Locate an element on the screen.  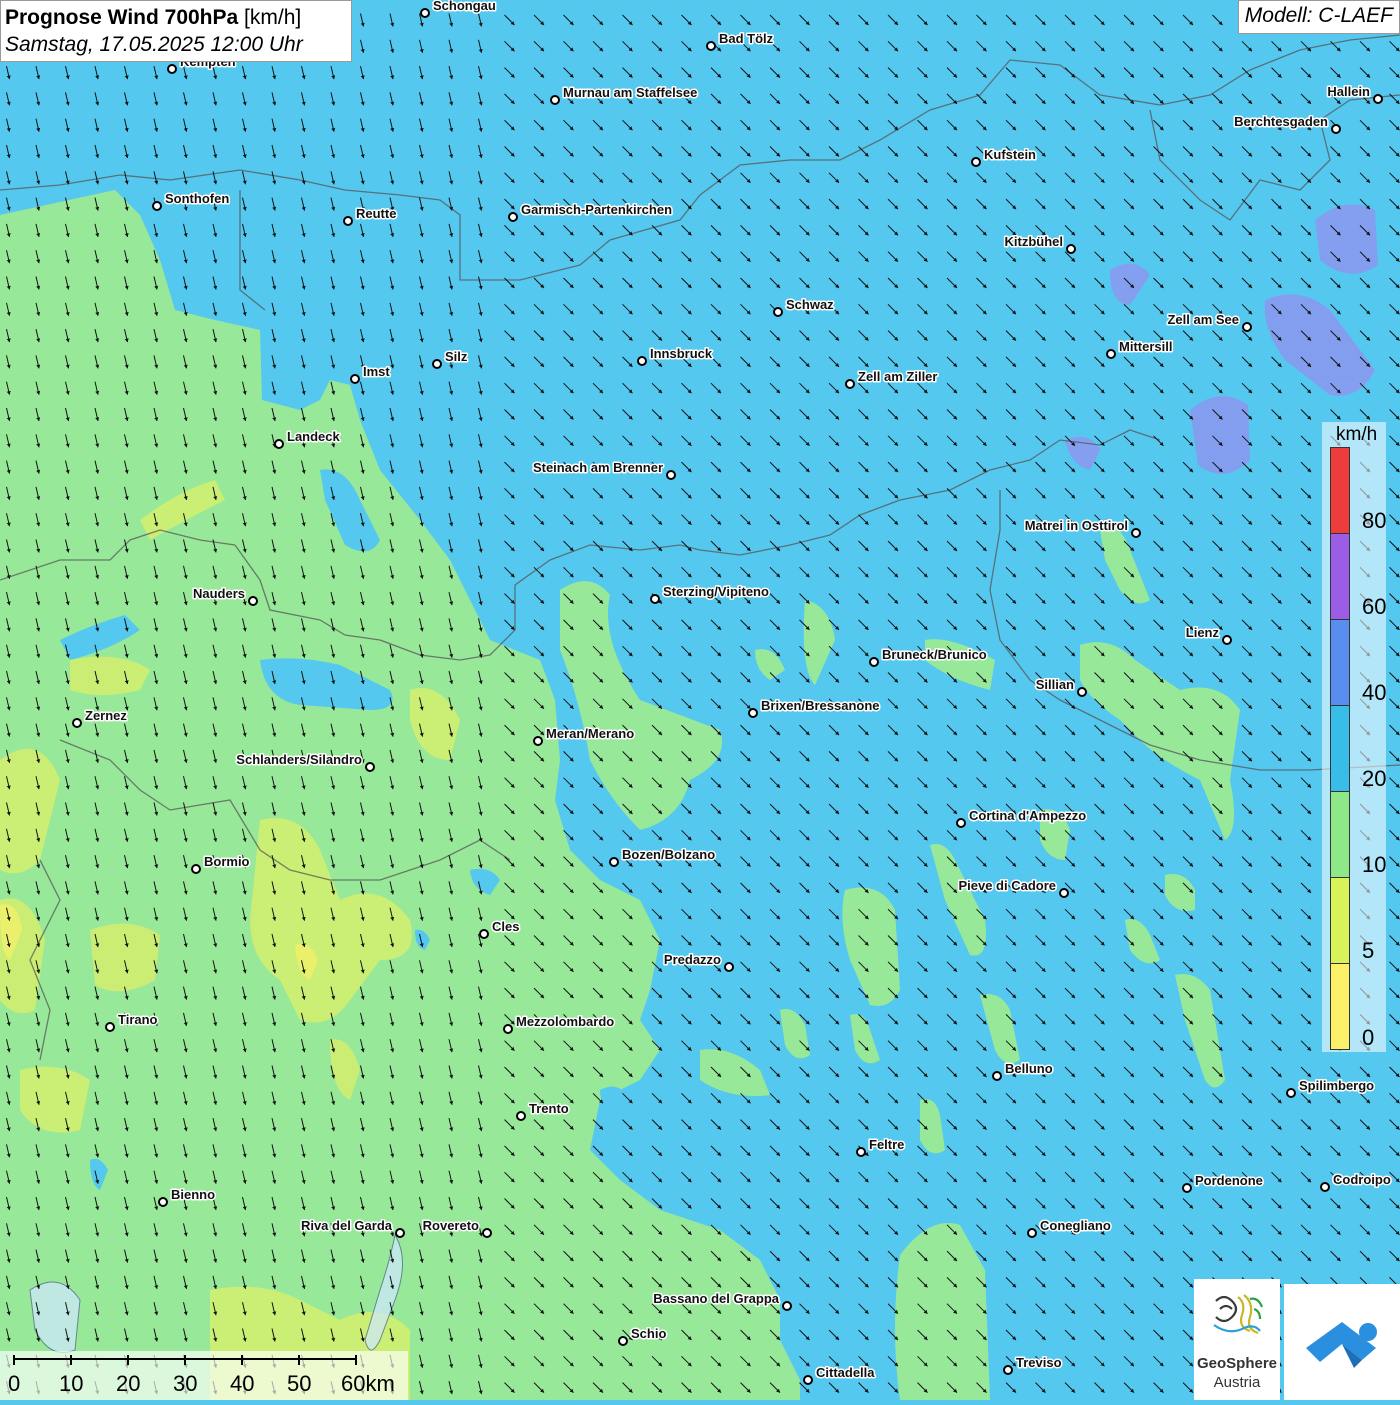
model-label: Modell: C-LAEF is located at coordinates (1318, 17).